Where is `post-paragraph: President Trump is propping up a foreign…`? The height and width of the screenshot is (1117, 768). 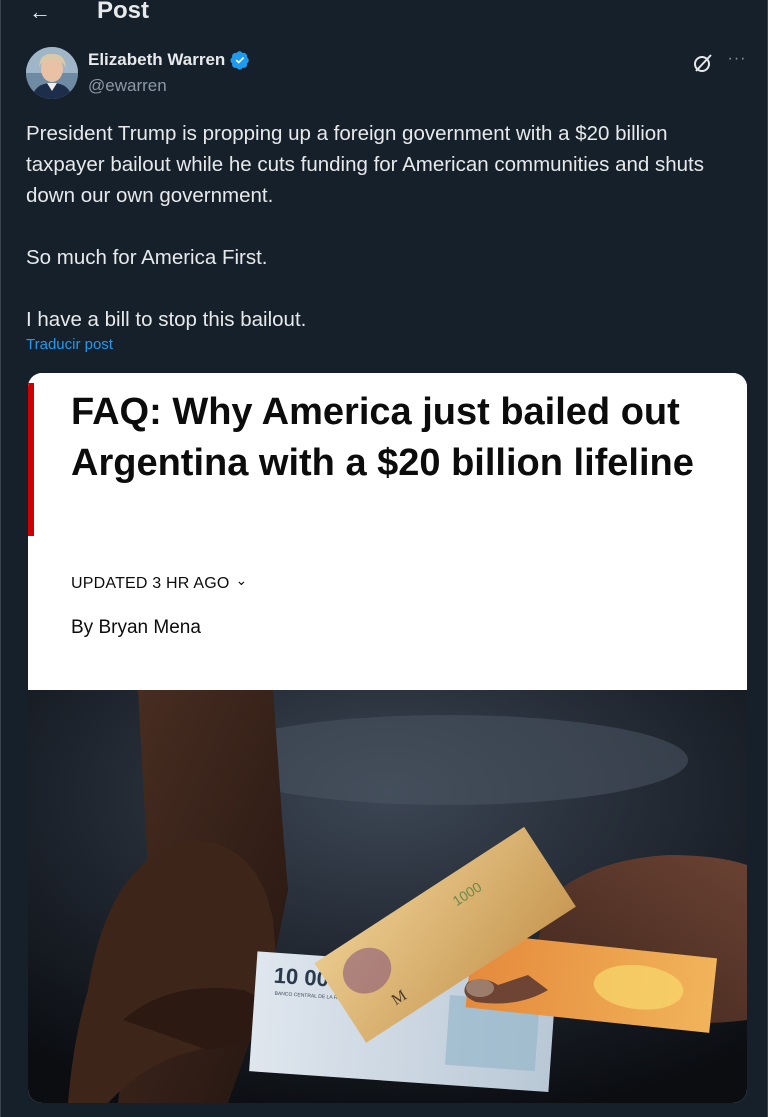 post-paragraph: President Trump is propping up a foreign… is located at coordinates (365, 164).